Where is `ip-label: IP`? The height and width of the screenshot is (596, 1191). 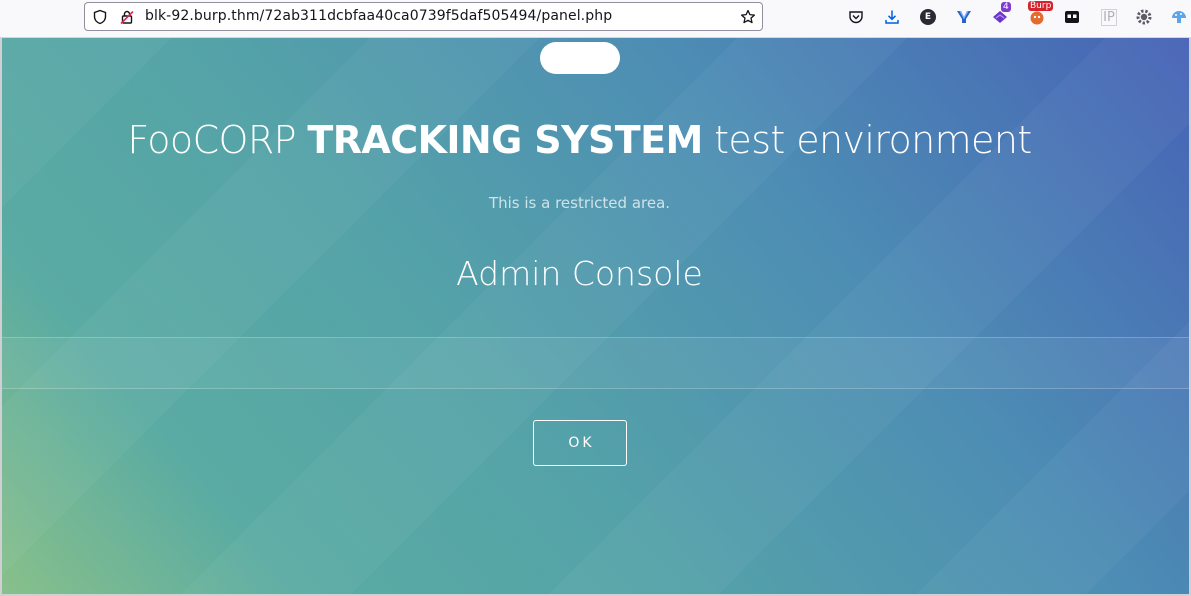
ip-label: IP is located at coordinates (1109, 17).